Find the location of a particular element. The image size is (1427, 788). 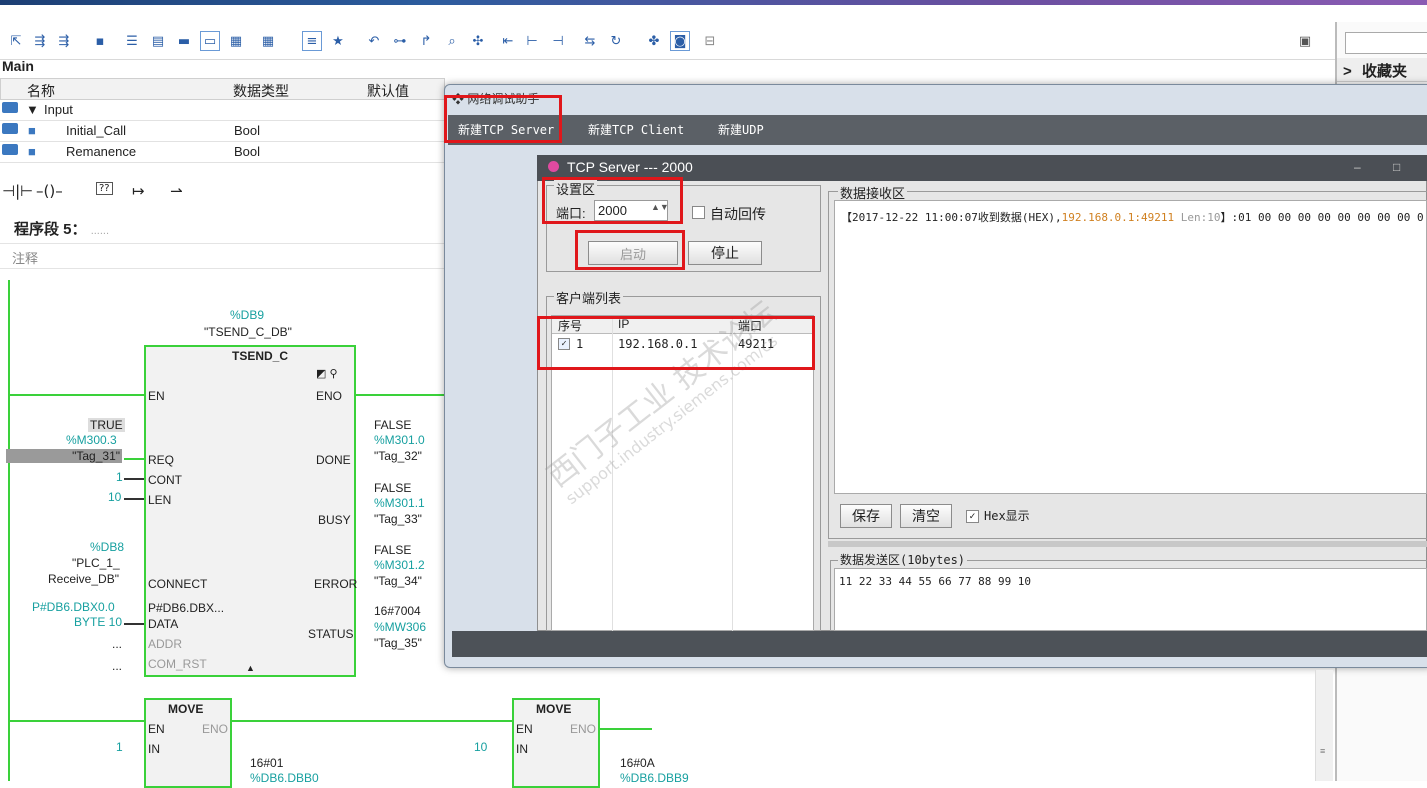

comment-icon: ▭ is located at coordinates (210, 41).